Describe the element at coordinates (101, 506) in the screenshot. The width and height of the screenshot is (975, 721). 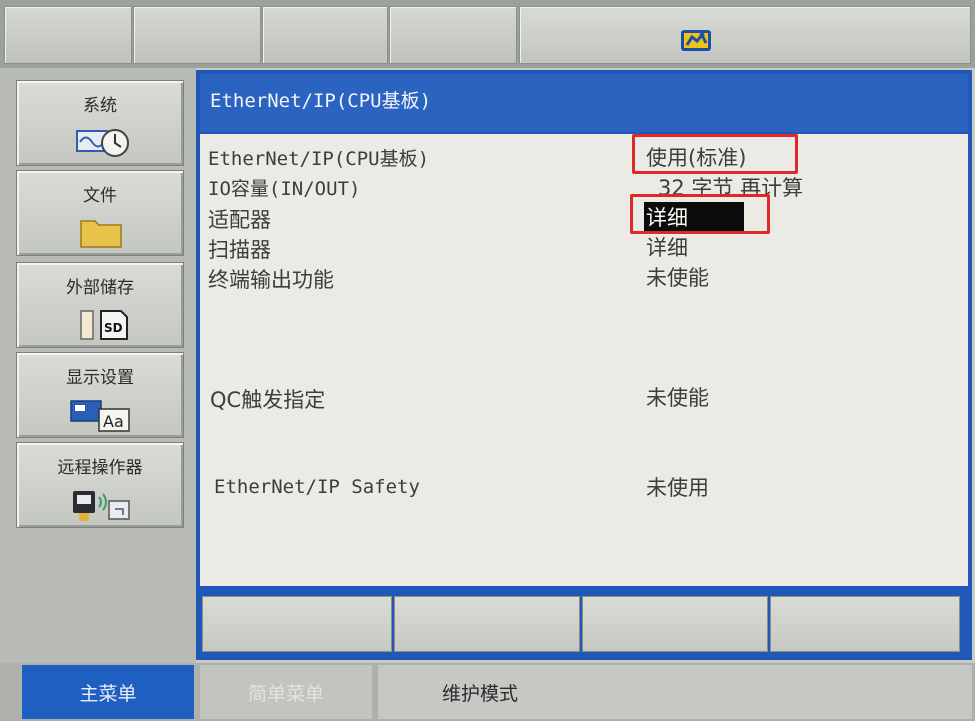
I see `remote-device-icon` at that location.